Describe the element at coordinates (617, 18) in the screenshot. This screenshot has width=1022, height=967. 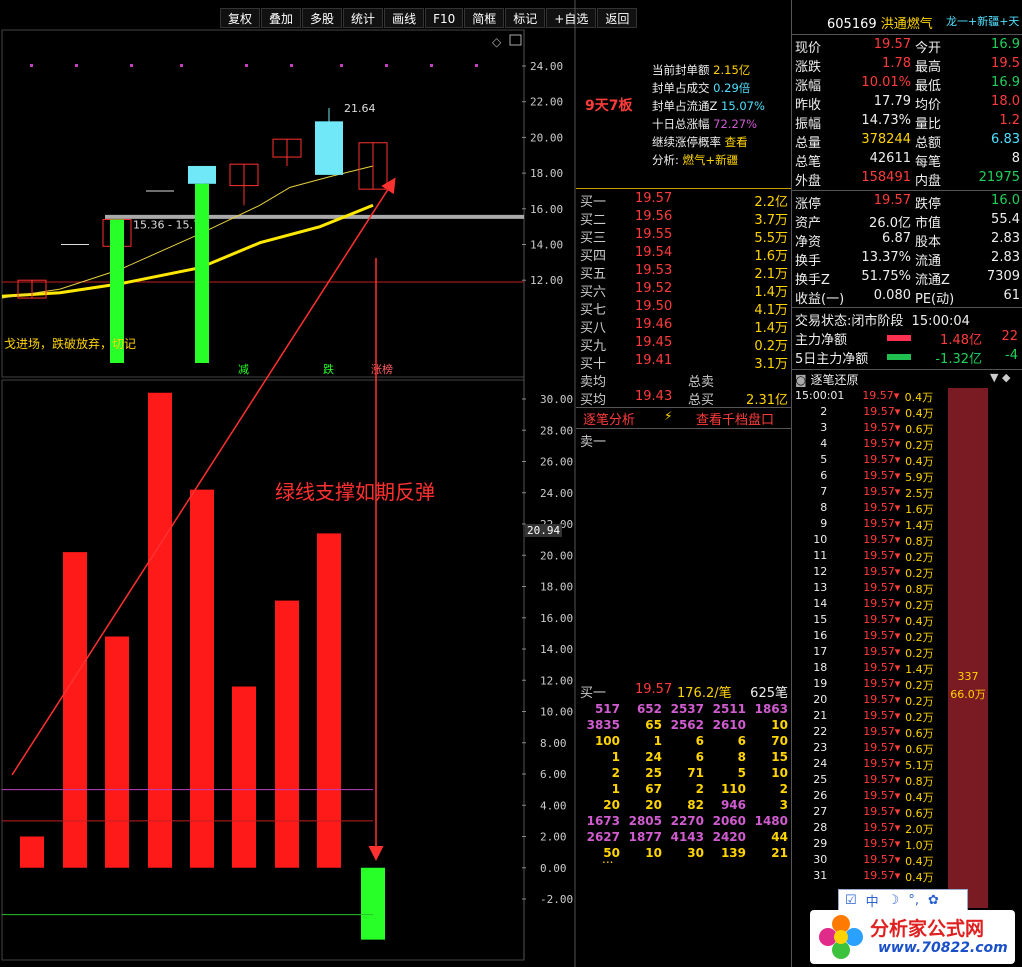
I see `toolbar-button-9: 返回` at that location.